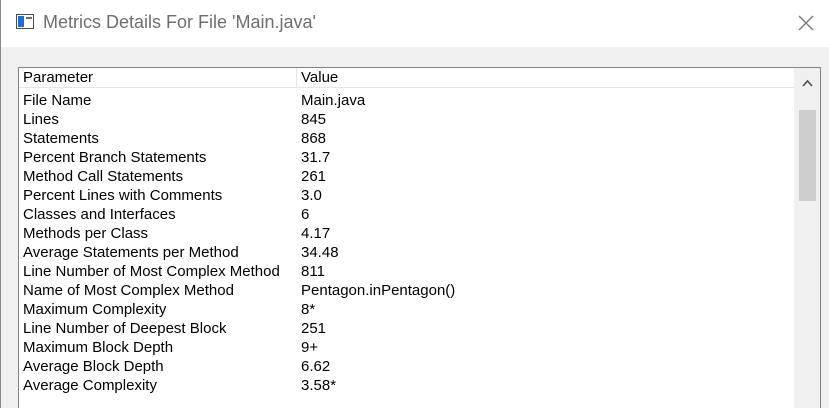 Image resolution: width=829 pixels, height=408 pixels. What do you see at coordinates (314, 176) in the screenshot?
I see `value-cell: 261` at bounding box center [314, 176].